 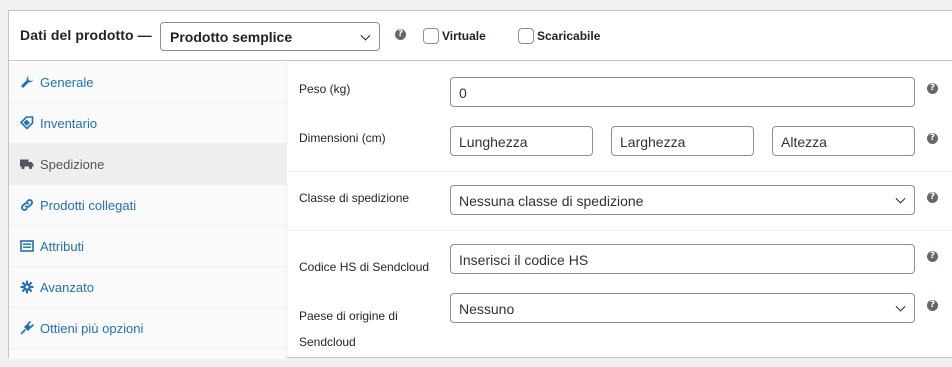 I want to click on product-type-select: Prodotto semplice, so click(x=270, y=36).